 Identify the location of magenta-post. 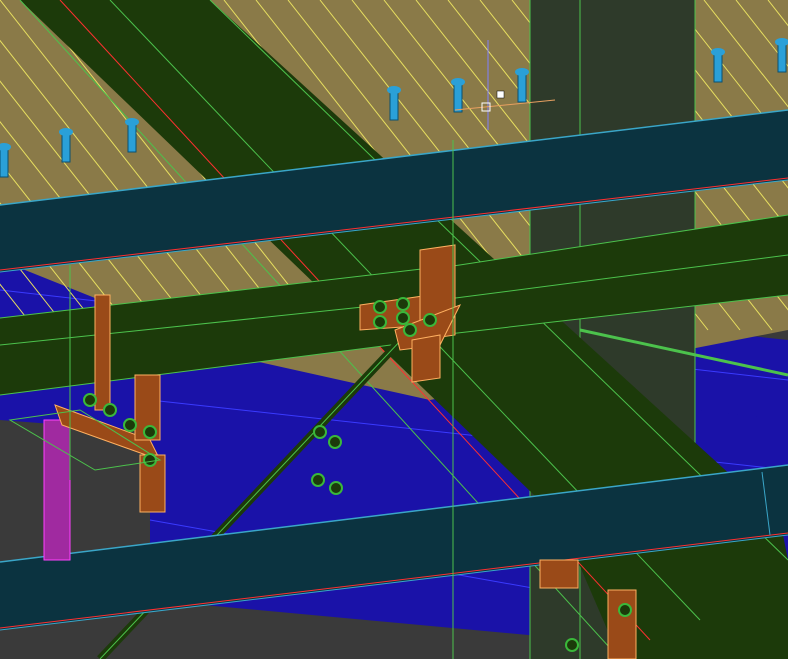
(57, 490).